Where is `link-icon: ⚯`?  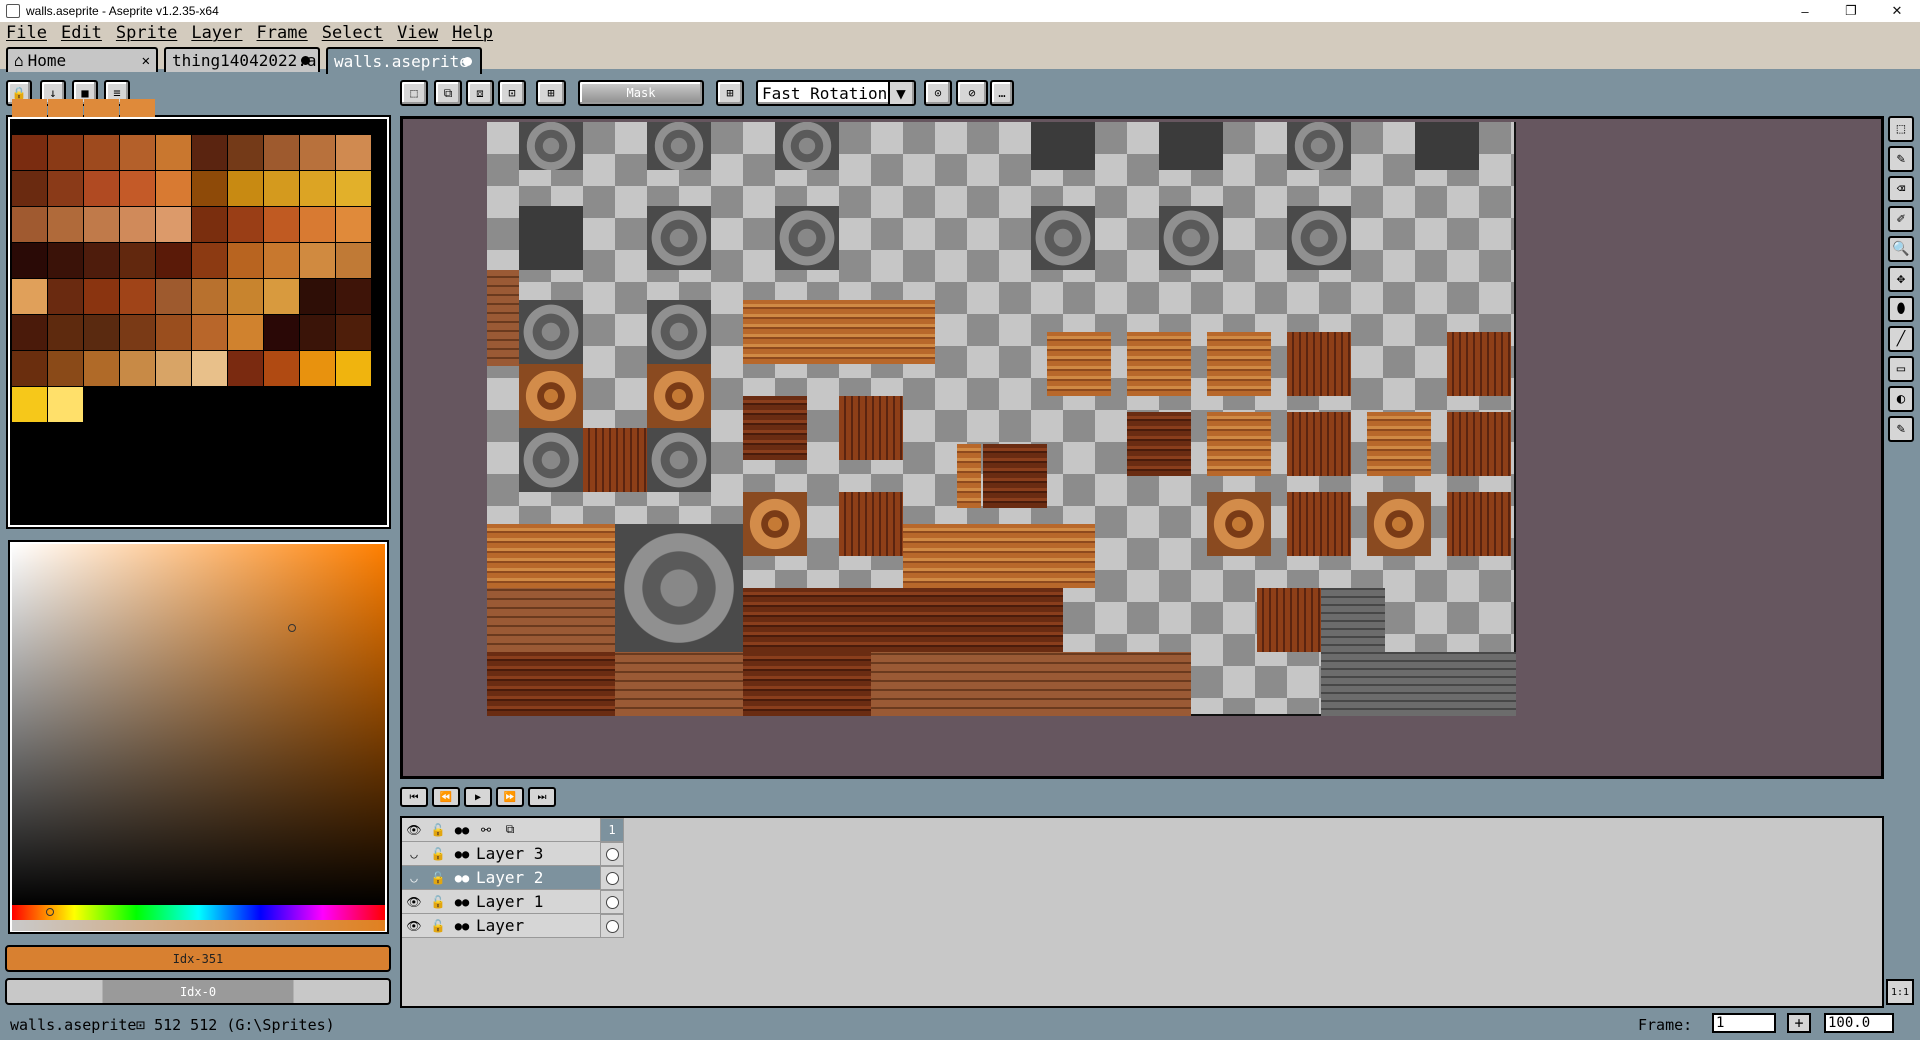 link-icon: ⚯ is located at coordinates (486, 830).